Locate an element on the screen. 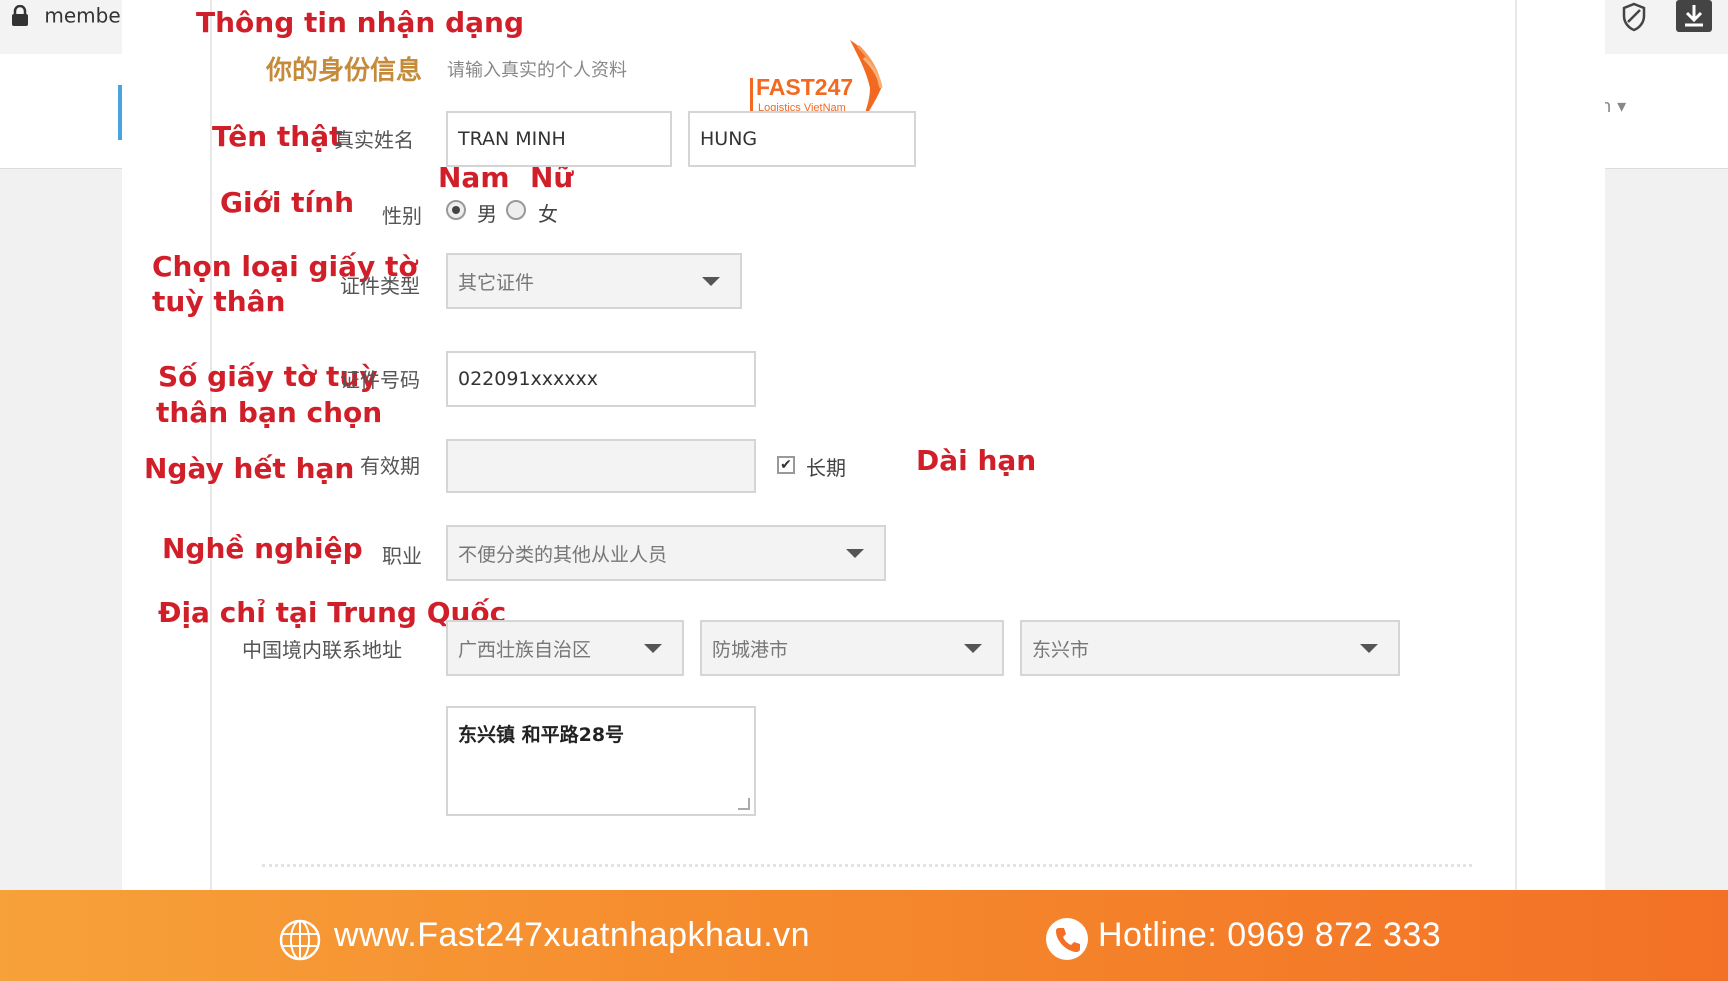  logo-name: FAST247 is located at coordinates (805, 87).